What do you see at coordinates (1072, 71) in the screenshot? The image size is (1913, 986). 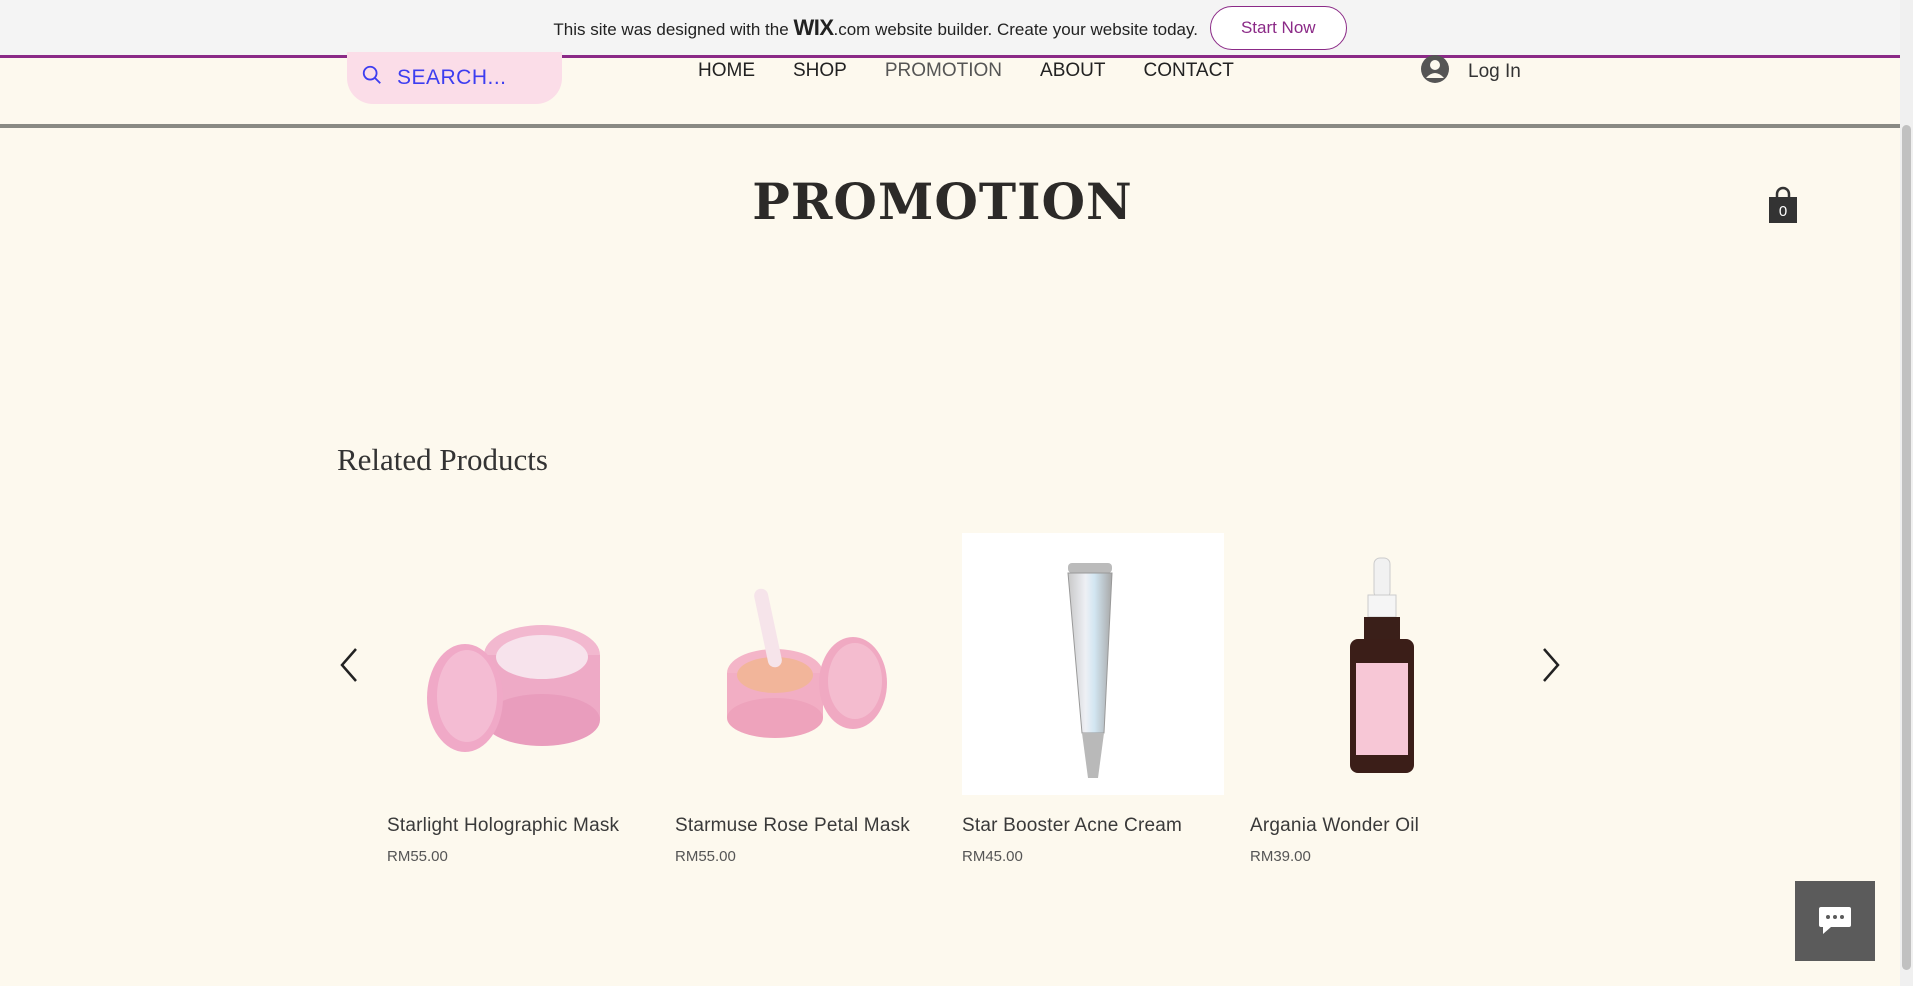 I see `nav-about: ABOUT` at bounding box center [1072, 71].